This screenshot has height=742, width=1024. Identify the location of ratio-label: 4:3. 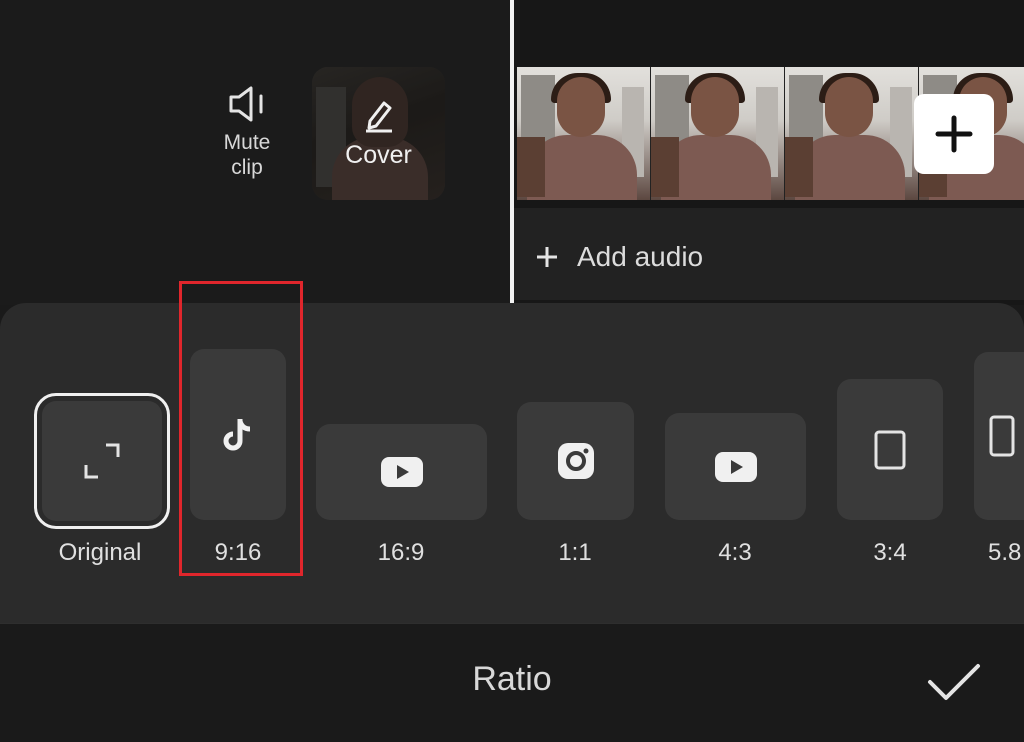
(735, 552).